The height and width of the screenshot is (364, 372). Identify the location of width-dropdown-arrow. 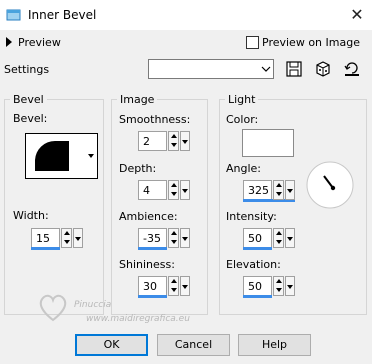
(78, 238).